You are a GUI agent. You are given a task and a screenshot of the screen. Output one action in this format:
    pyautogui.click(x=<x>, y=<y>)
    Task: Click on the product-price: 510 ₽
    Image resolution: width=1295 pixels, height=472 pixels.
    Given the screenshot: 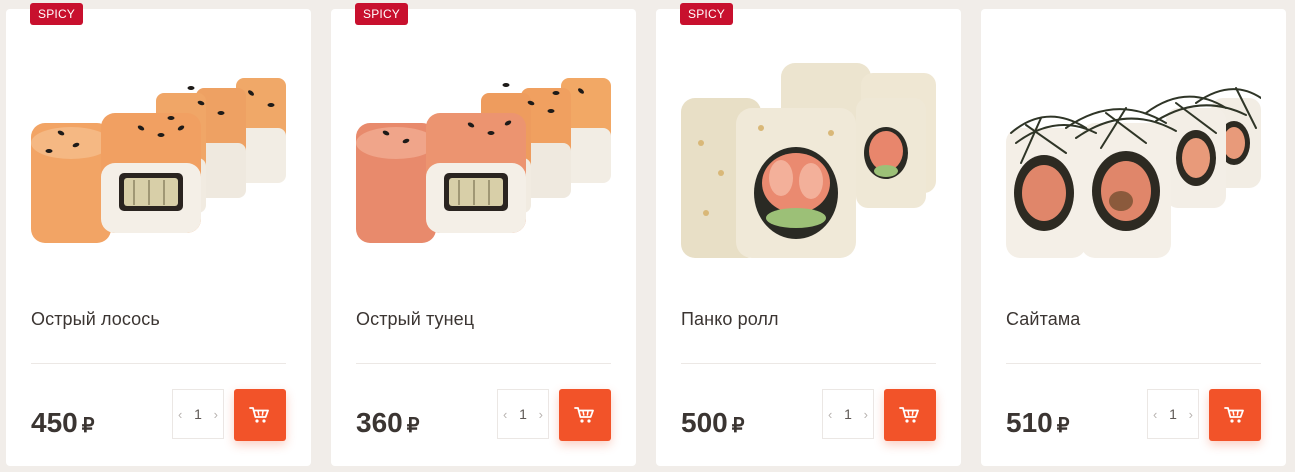 What is the action you would take?
    pyautogui.click(x=1037, y=423)
    